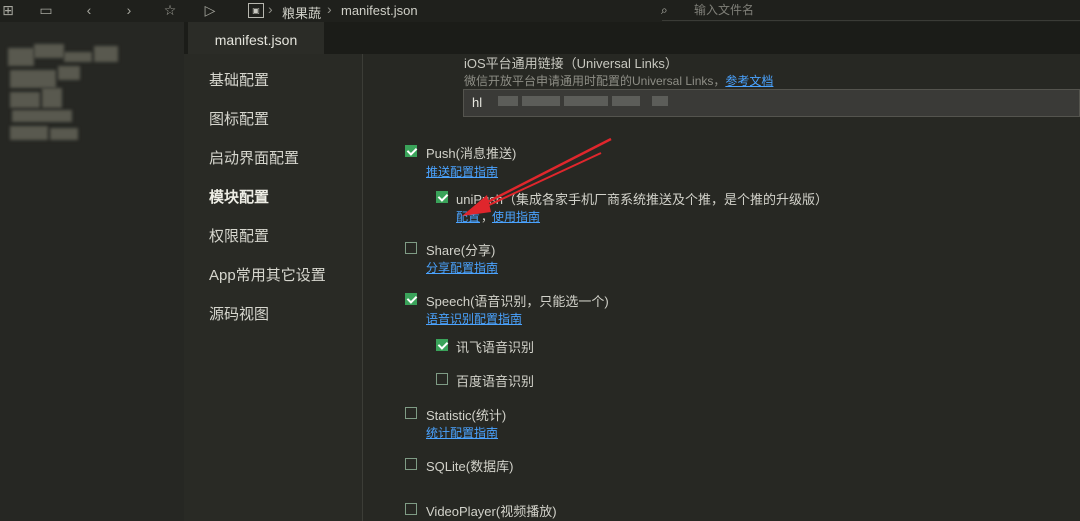 The height and width of the screenshot is (521, 1080). I want to click on nav-permissions: 权限配置, so click(239, 235).